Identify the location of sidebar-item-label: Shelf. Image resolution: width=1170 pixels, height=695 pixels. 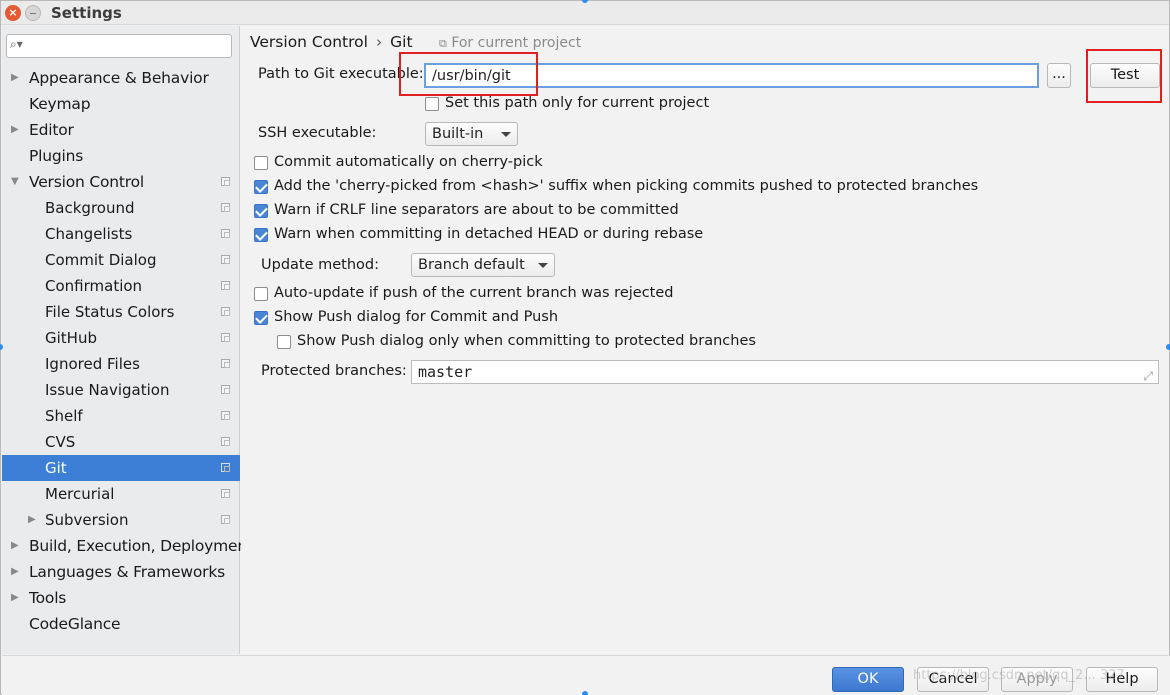
(64, 416).